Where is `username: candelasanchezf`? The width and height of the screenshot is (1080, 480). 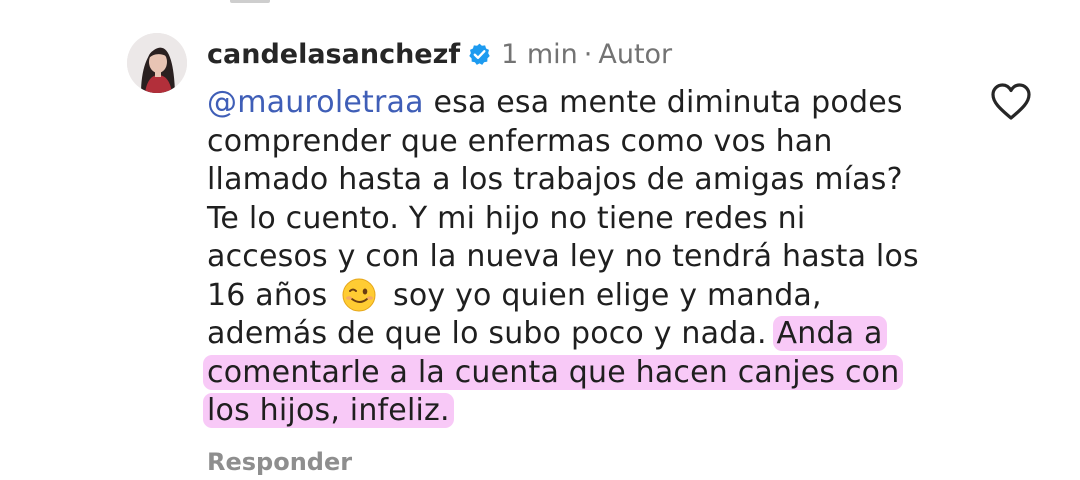 username: candelasanchezf is located at coordinates (333, 54).